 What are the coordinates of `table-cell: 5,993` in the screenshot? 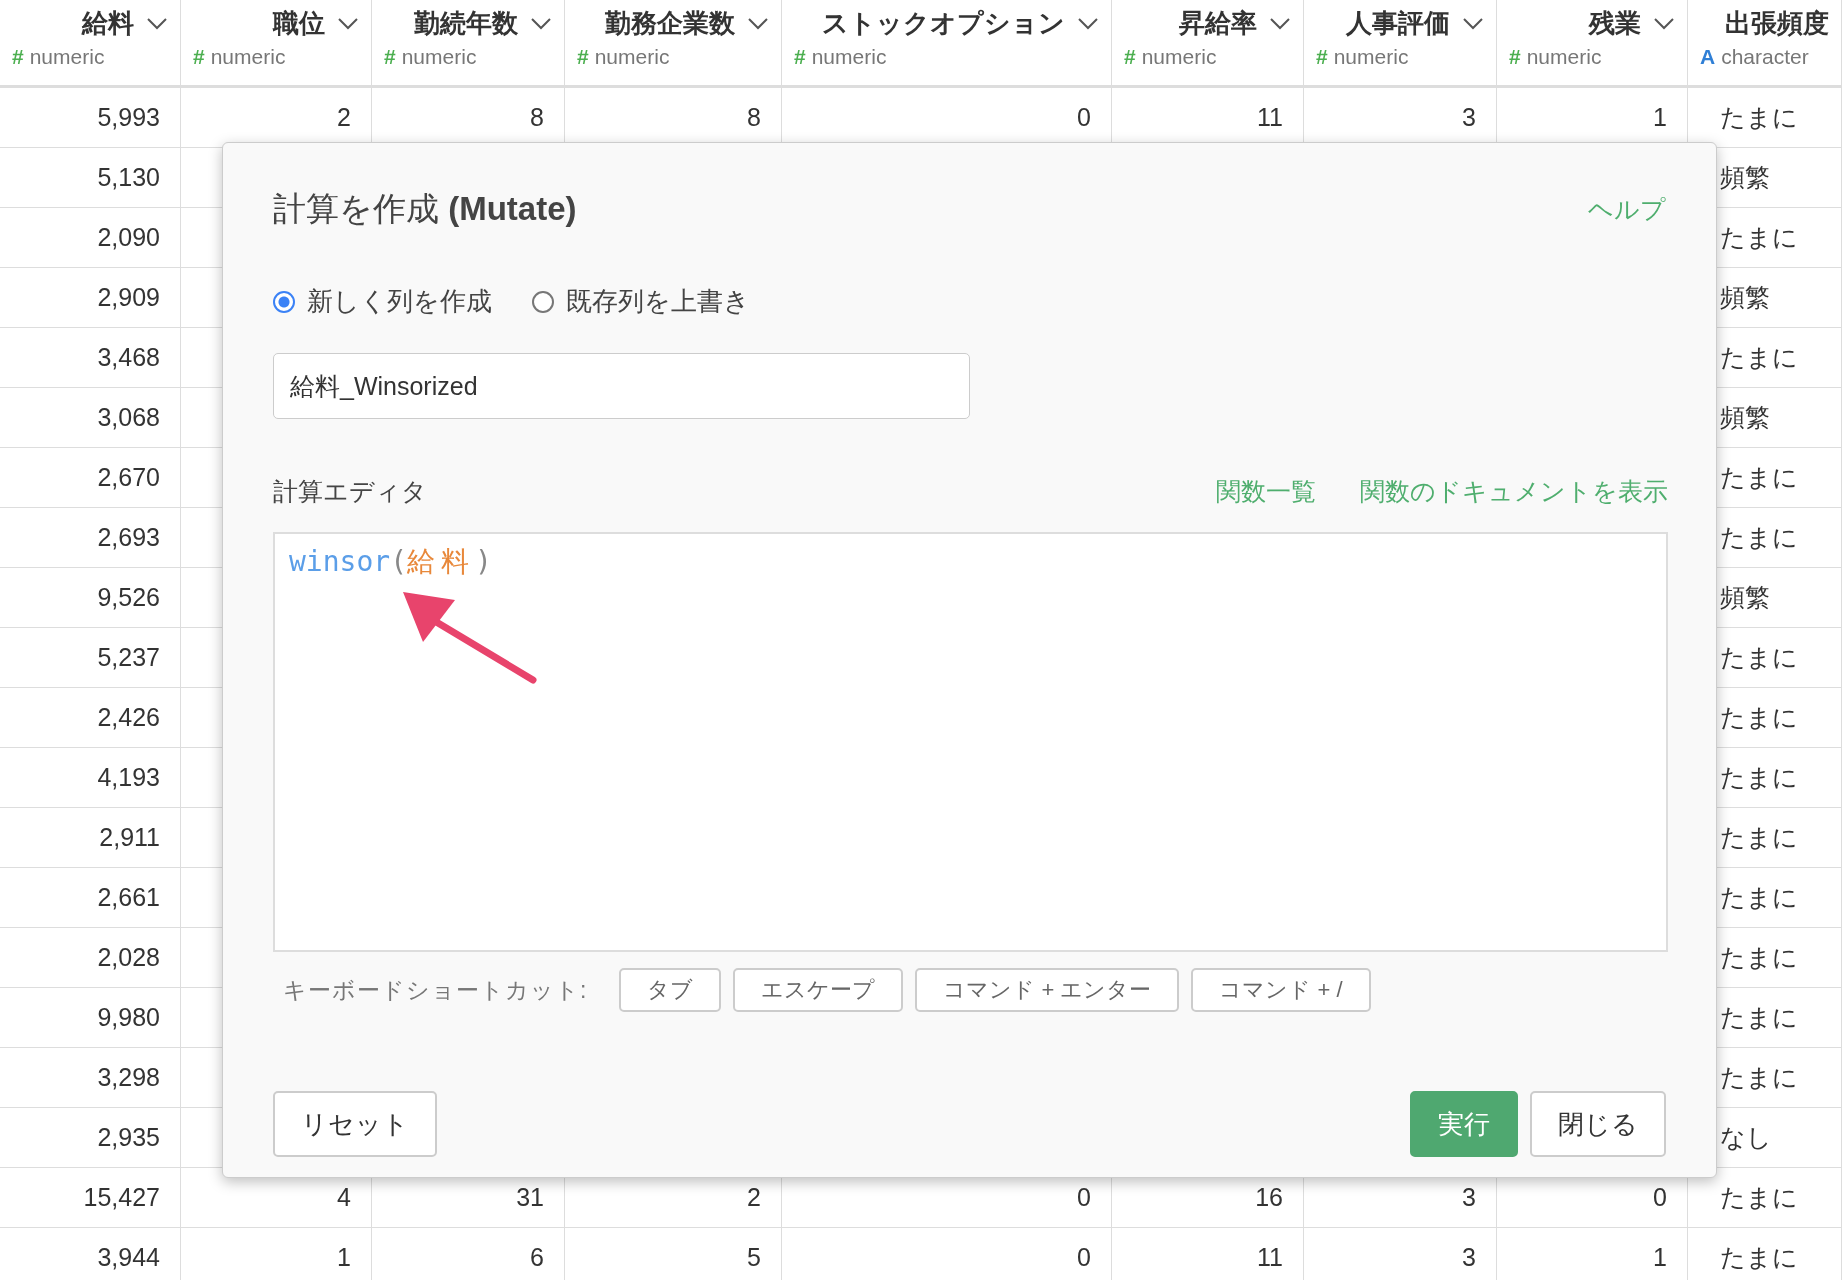 It's located at (128, 117).